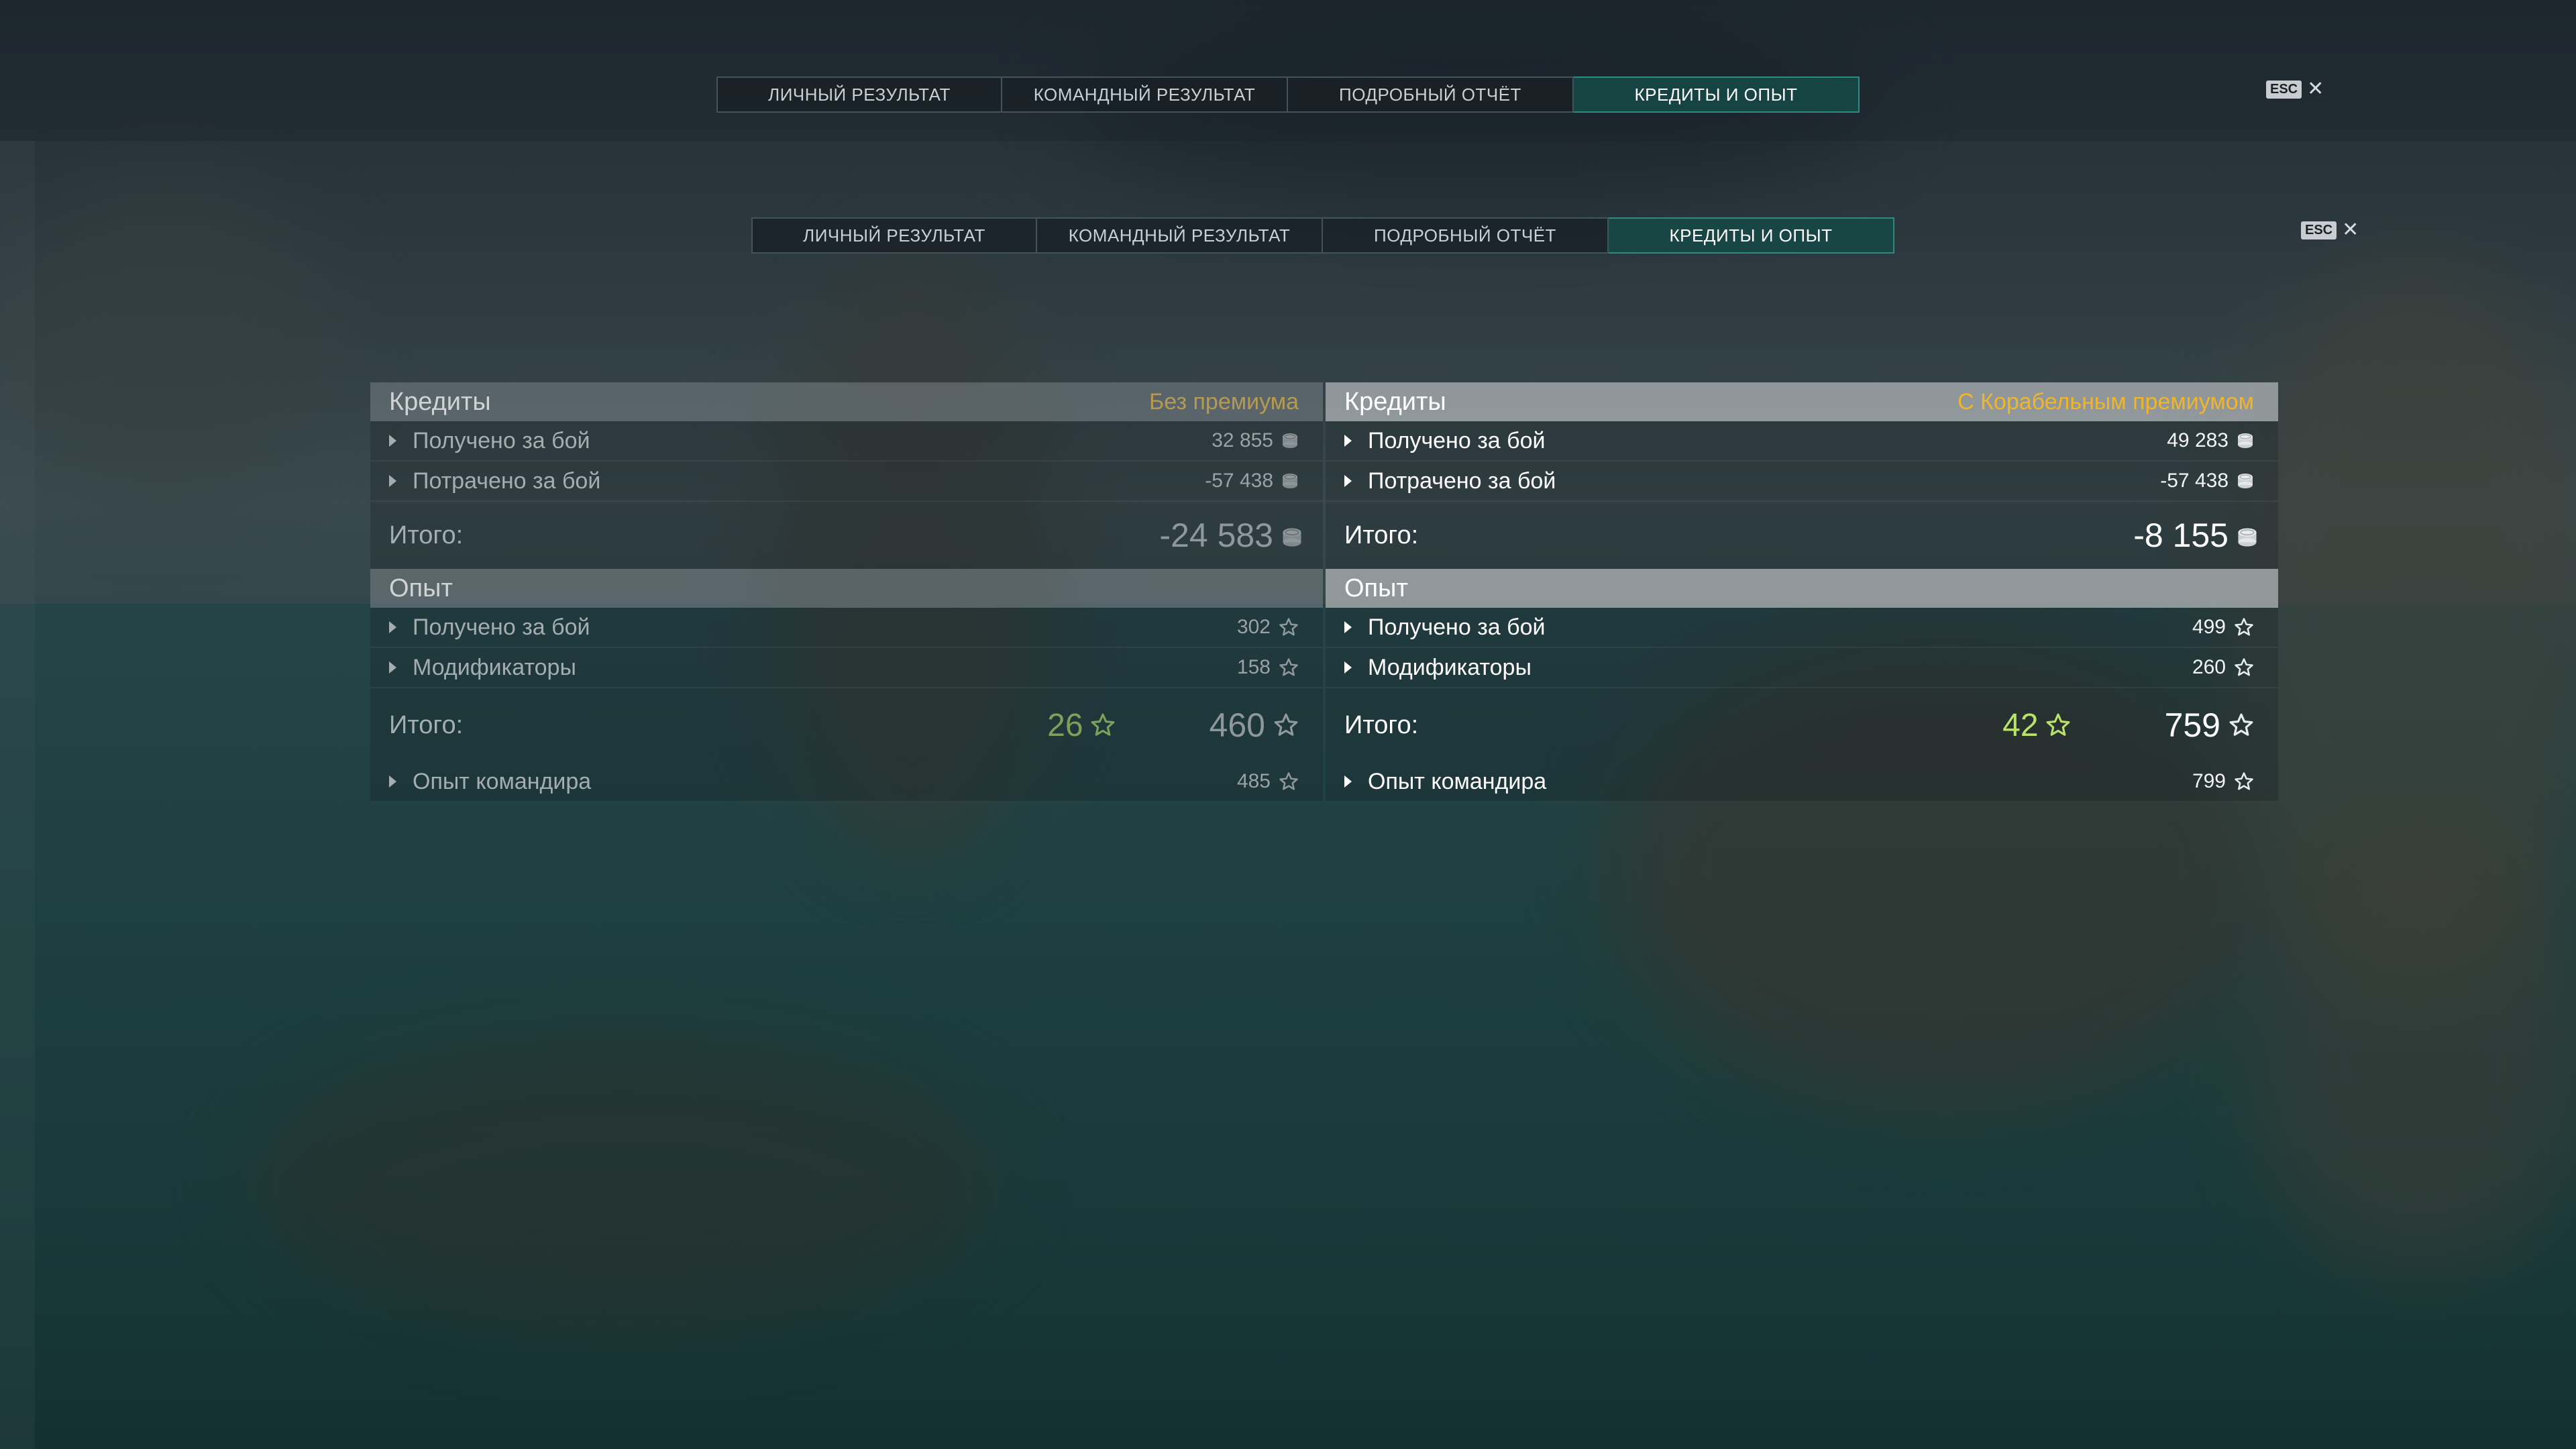 This screenshot has height=1449, width=2576. What do you see at coordinates (1802, 588) in the screenshot?
I see `xp-header: Опыт` at bounding box center [1802, 588].